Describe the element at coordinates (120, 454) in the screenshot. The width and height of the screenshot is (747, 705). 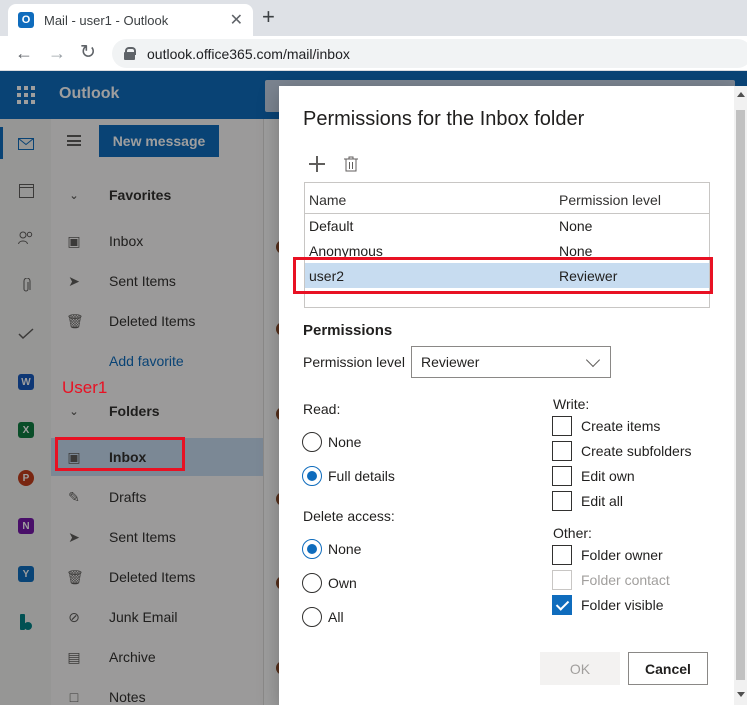
I see `inbox-highlight-box` at that location.